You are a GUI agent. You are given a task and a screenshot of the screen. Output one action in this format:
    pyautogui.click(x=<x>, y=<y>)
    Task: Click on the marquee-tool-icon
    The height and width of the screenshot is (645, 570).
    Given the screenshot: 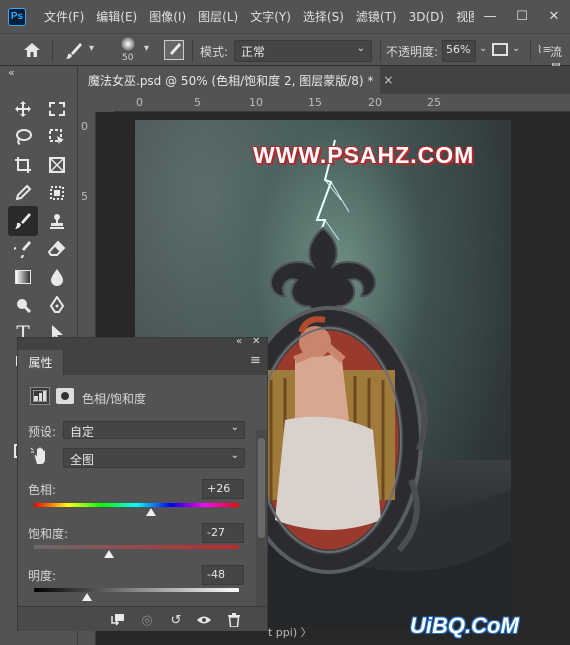 What is the action you would take?
    pyautogui.click(x=57, y=109)
    